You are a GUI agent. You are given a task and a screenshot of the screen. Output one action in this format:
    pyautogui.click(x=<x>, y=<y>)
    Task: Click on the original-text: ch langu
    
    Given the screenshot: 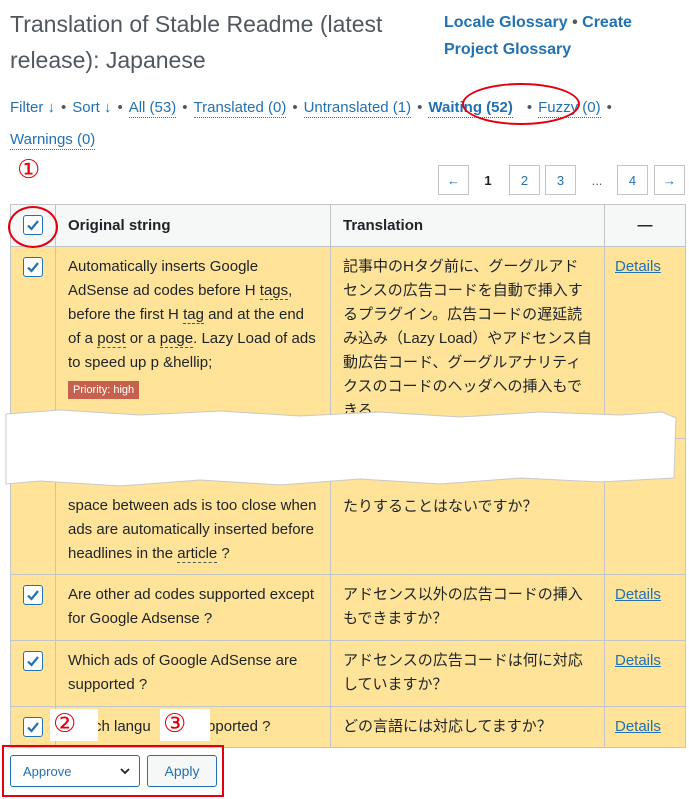 What is the action you would take?
    pyautogui.click(x=122, y=726)
    